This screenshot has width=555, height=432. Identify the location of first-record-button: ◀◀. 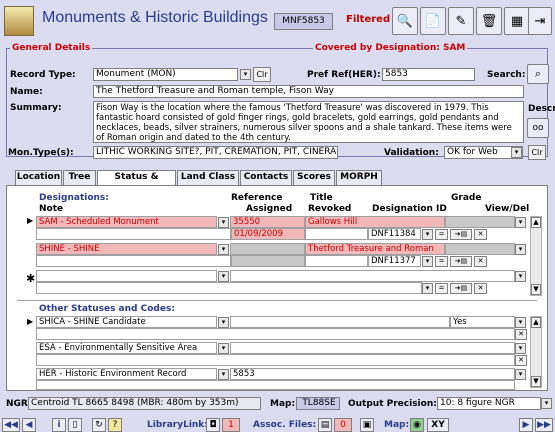
(11, 425).